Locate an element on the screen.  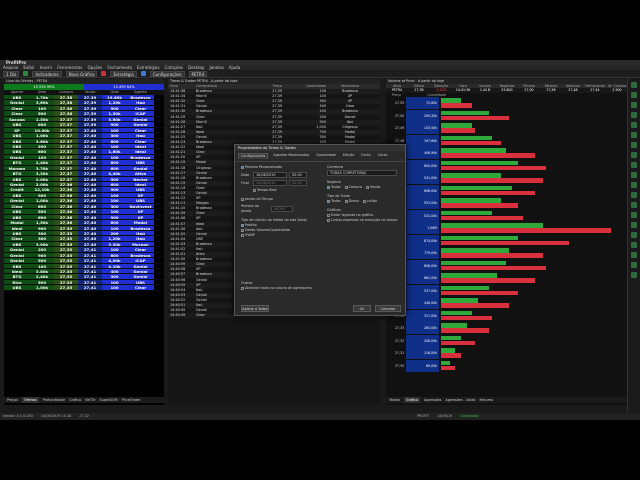
depth-tab: Gráfico is located at coordinates (412, 400).